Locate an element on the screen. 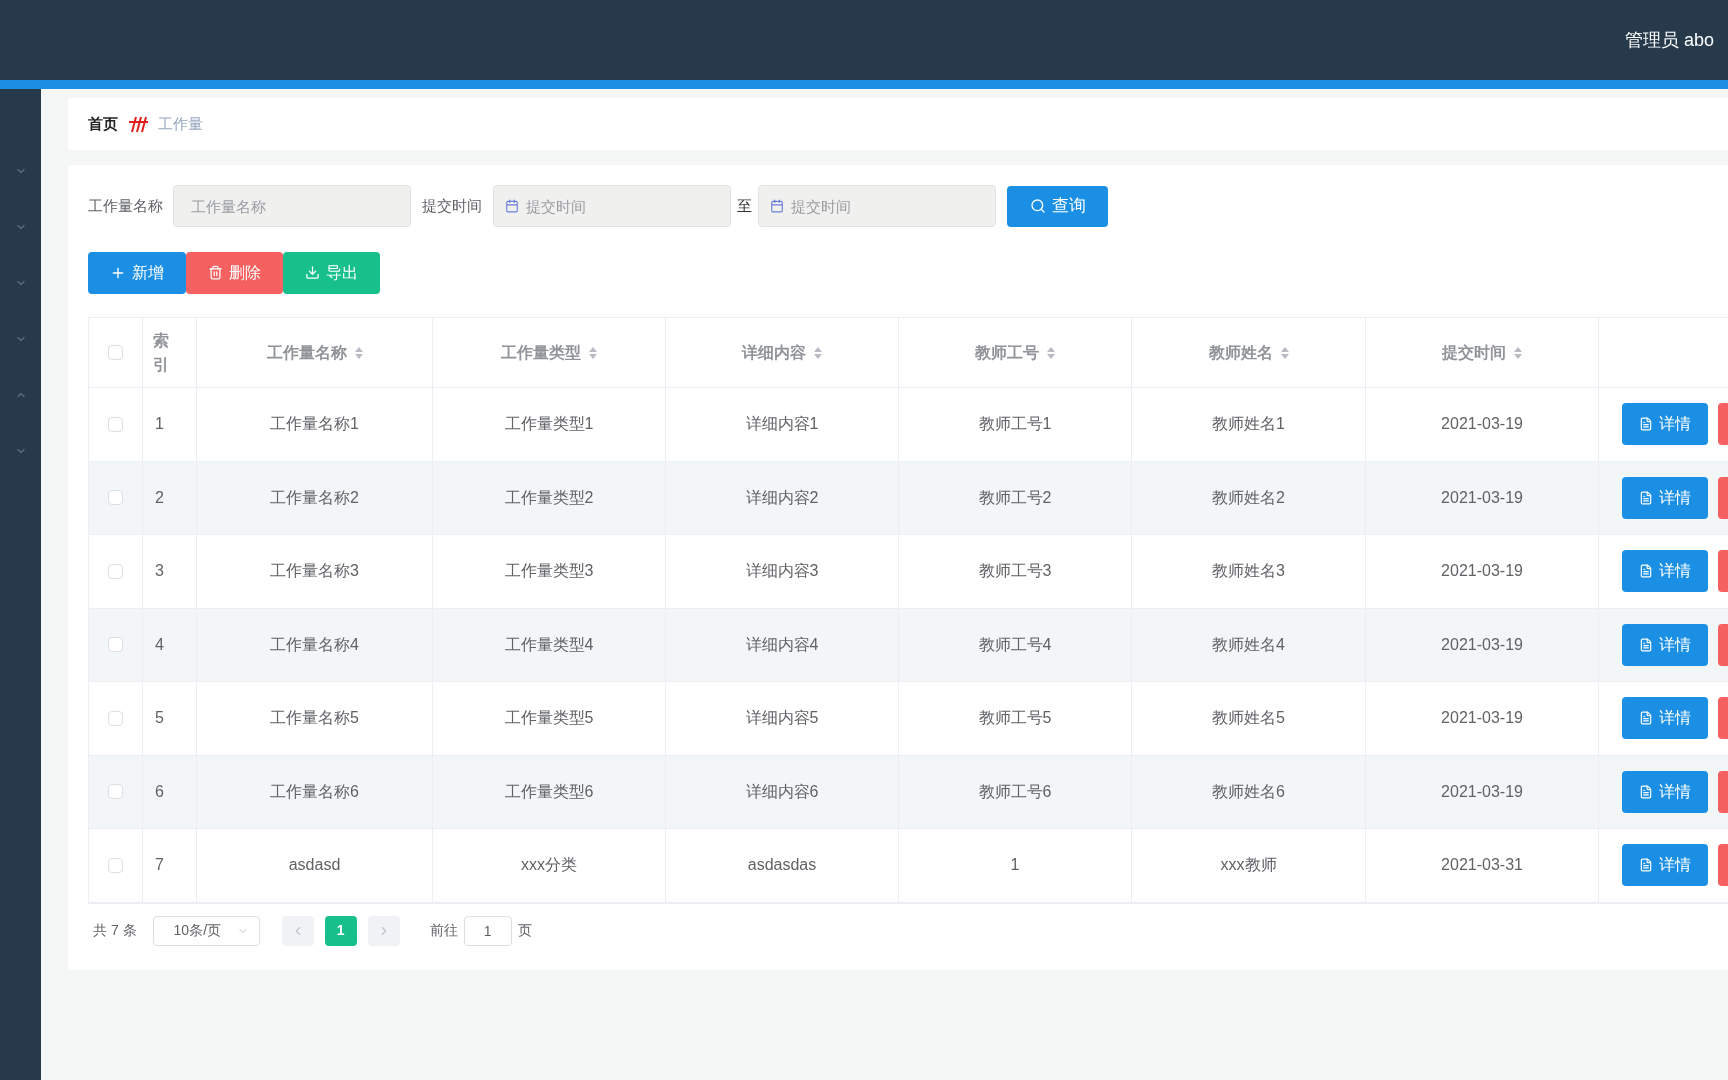 The image size is (1728, 1080). goto-label: 前往 is located at coordinates (443, 930).